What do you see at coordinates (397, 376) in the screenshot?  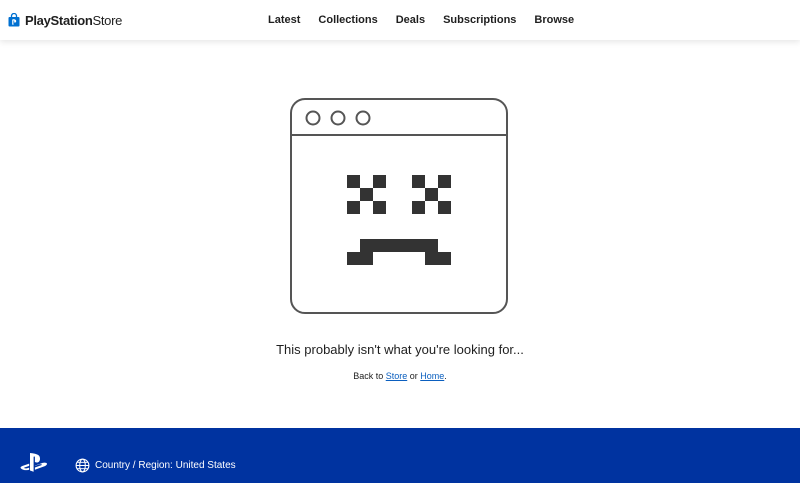 I see `store-link: Store` at bounding box center [397, 376].